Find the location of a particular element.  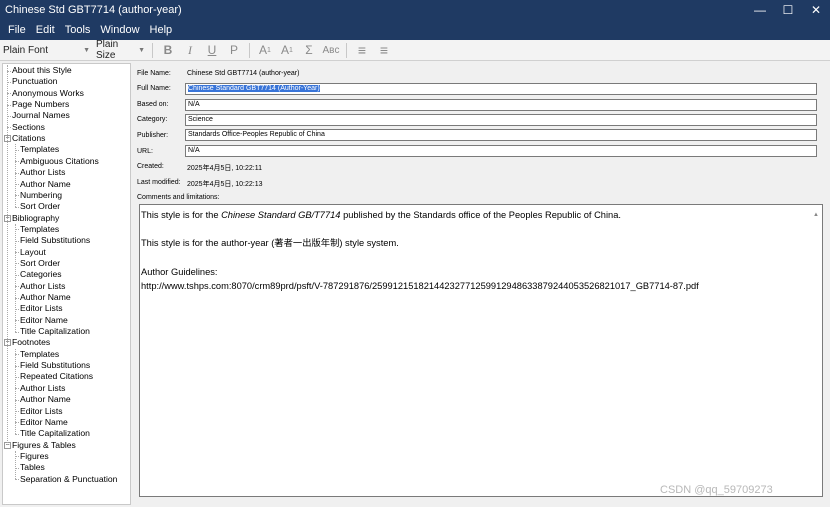

menu-file: File is located at coordinates (17, 30).